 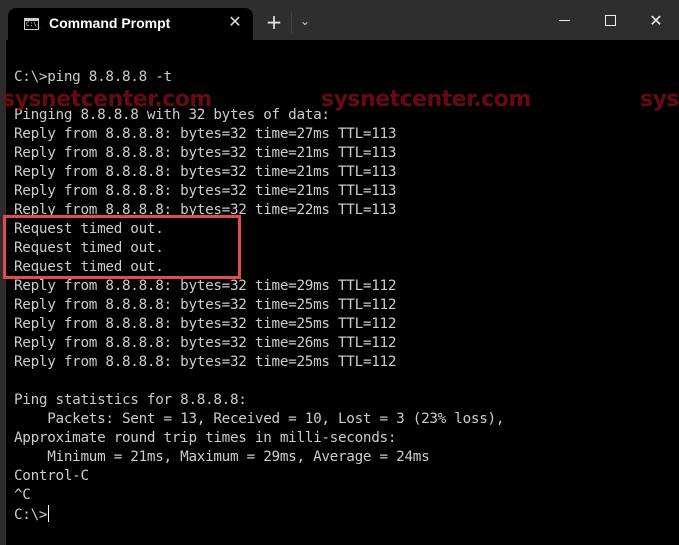 I want to click on timeout-highlight-box, so click(x=122, y=247).